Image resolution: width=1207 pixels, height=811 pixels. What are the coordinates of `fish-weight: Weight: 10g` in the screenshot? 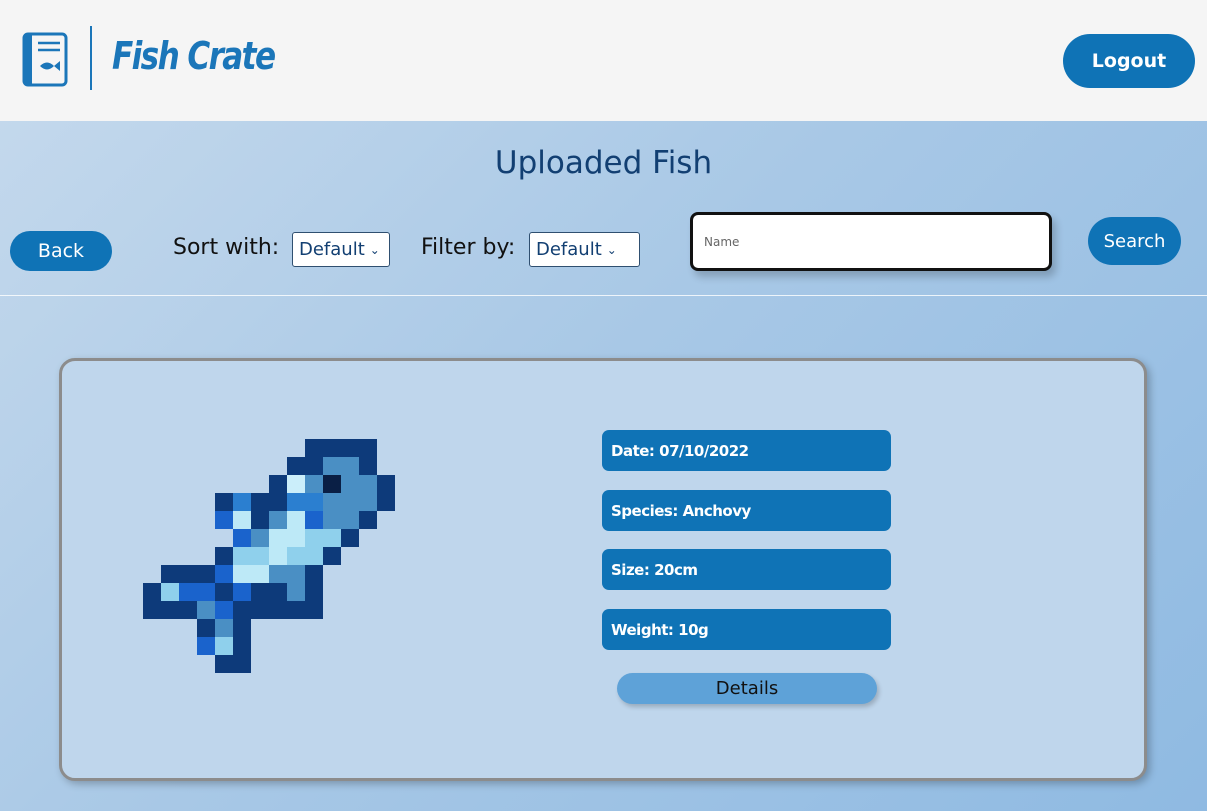 It's located at (746, 629).